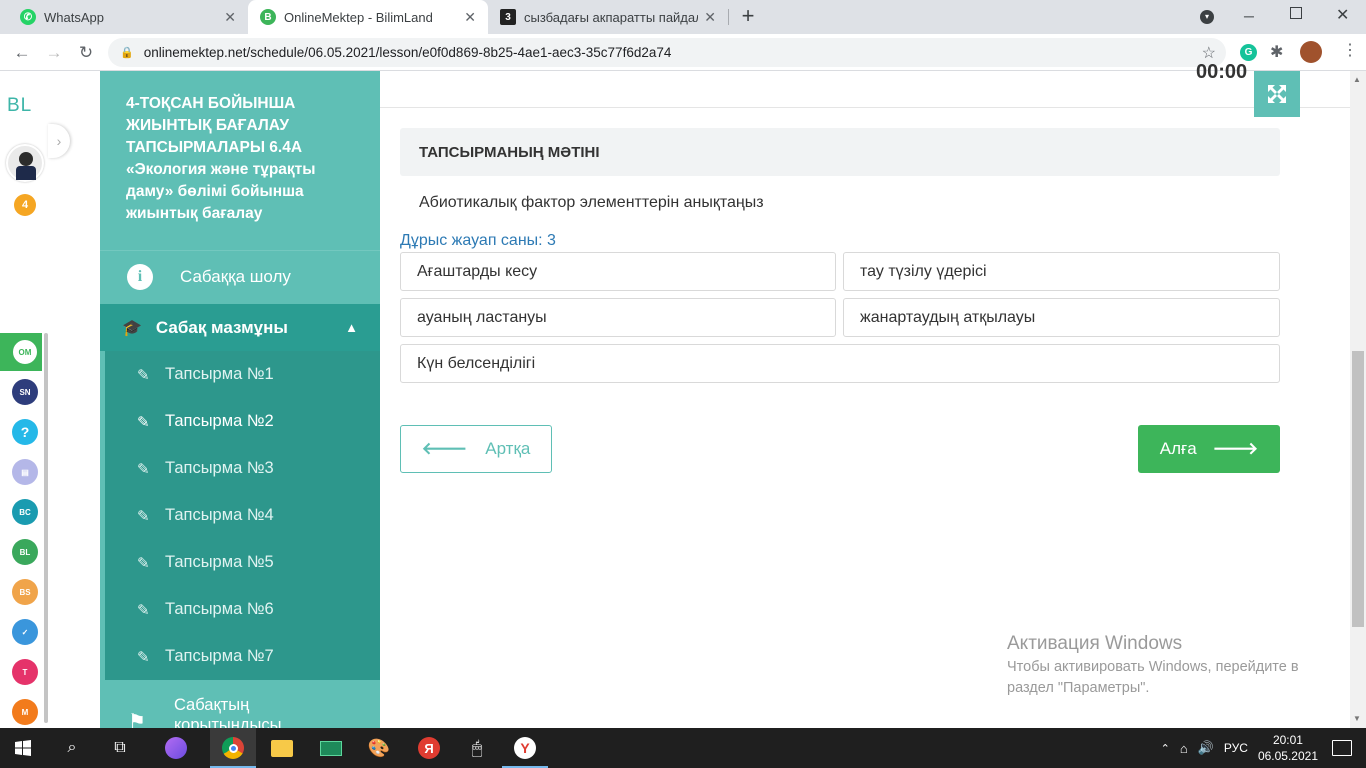  What do you see at coordinates (25, 712) in the screenshot?
I see `media-app-icon: M` at bounding box center [25, 712].